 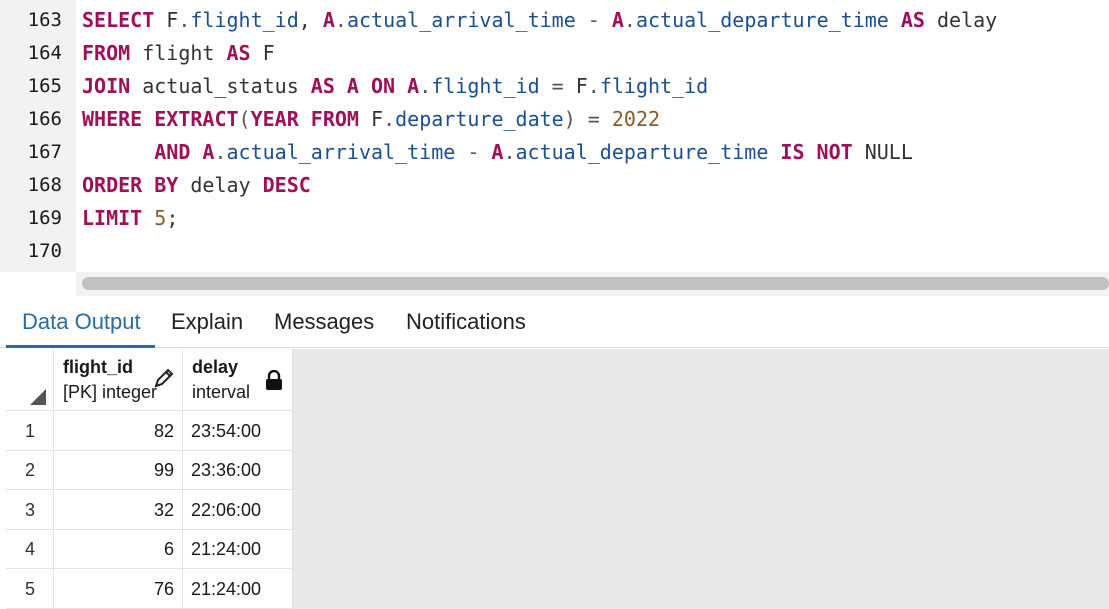 I want to click on table-cell-flight-id: 6, so click(x=118, y=549).